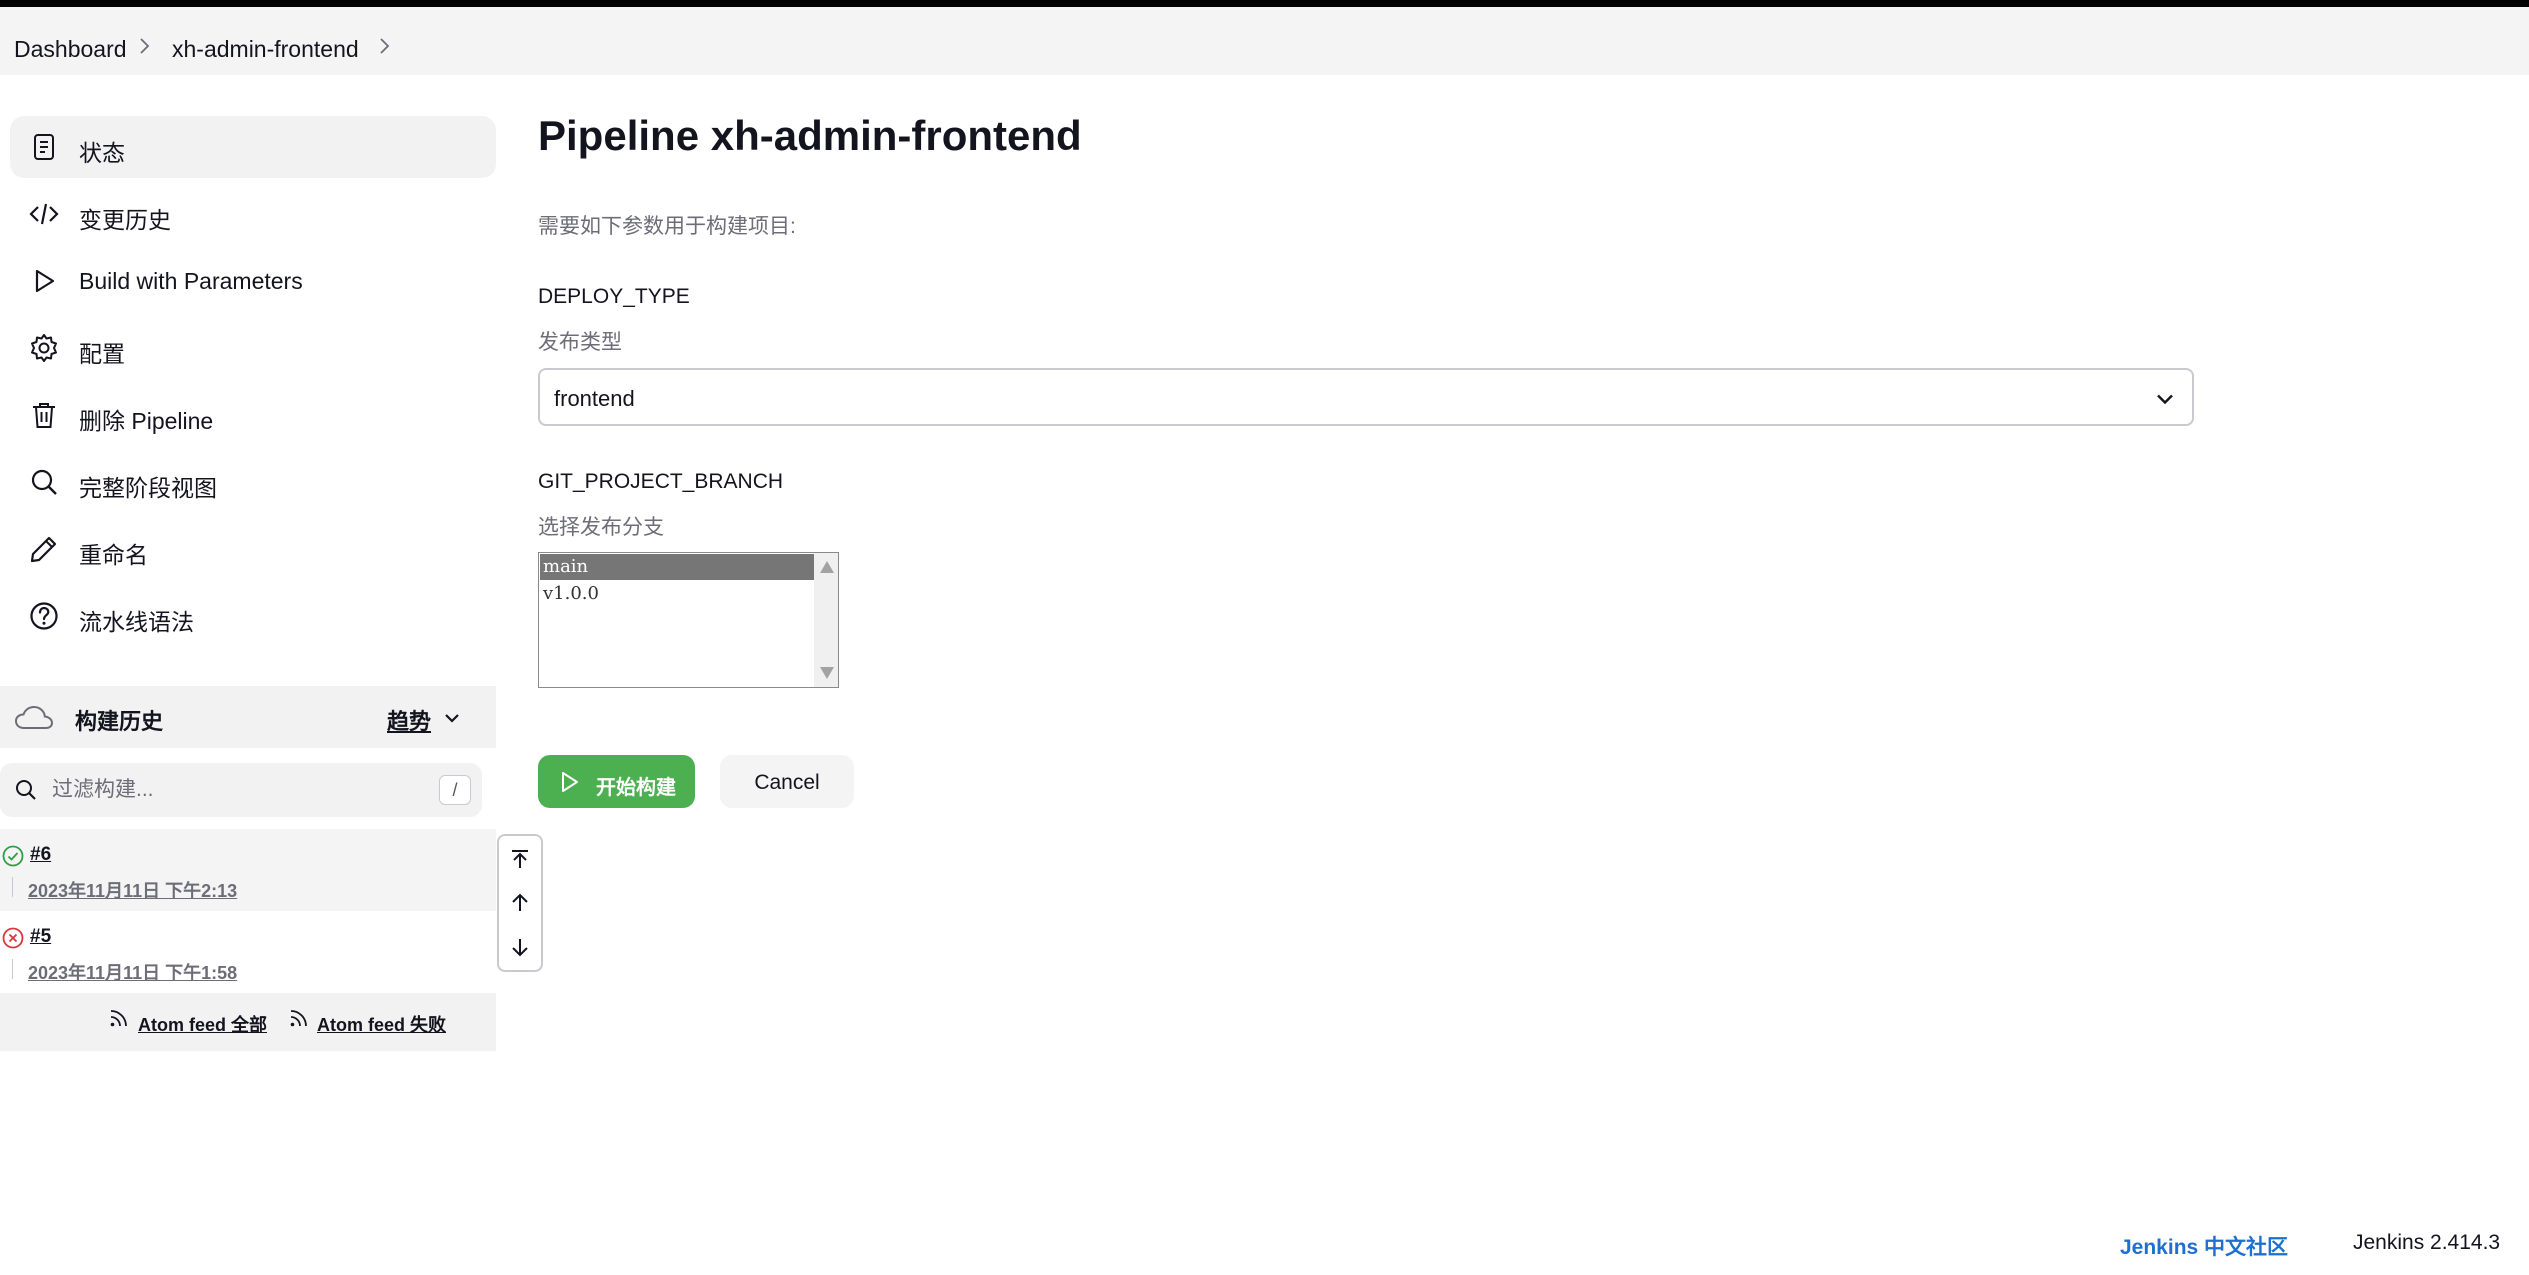 The height and width of the screenshot is (1275, 2529). What do you see at coordinates (253, 348) in the screenshot?
I see `sidebar-item-configure: 配置` at bounding box center [253, 348].